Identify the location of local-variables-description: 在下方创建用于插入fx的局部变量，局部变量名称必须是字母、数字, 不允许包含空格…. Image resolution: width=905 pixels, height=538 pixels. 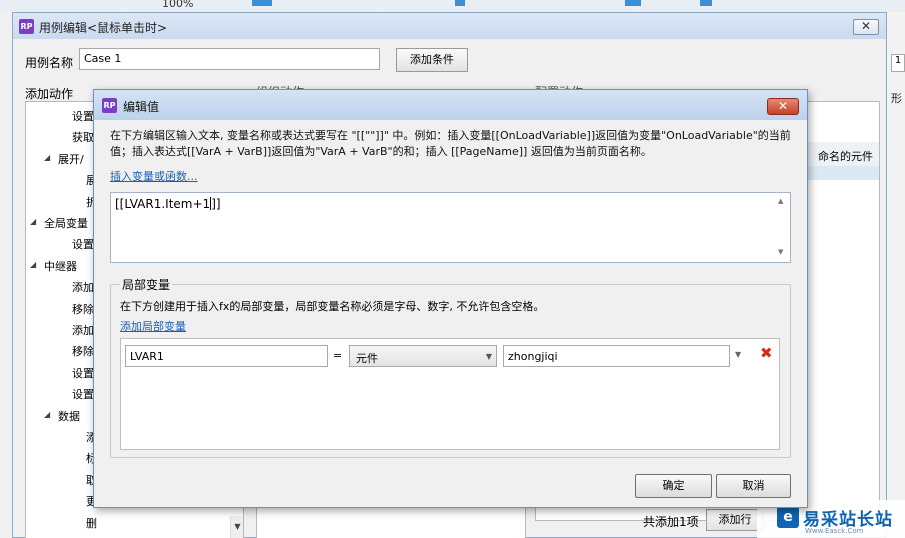
(332, 306).